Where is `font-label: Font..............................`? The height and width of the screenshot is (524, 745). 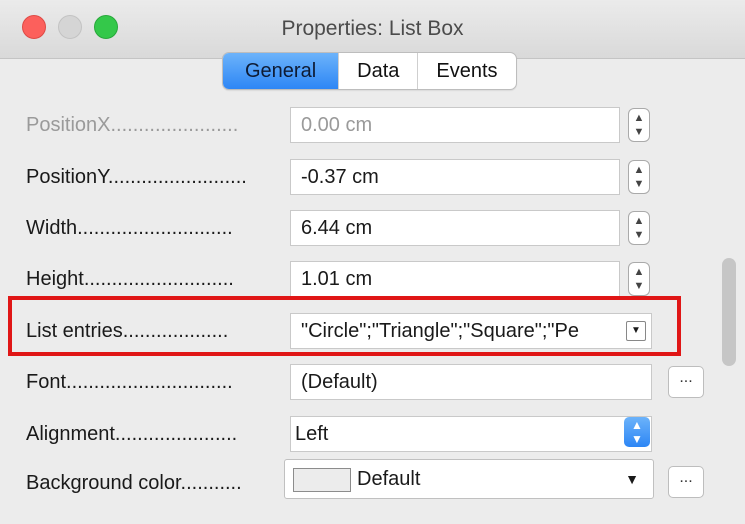
font-label: Font.............................. is located at coordinates (129, 382).